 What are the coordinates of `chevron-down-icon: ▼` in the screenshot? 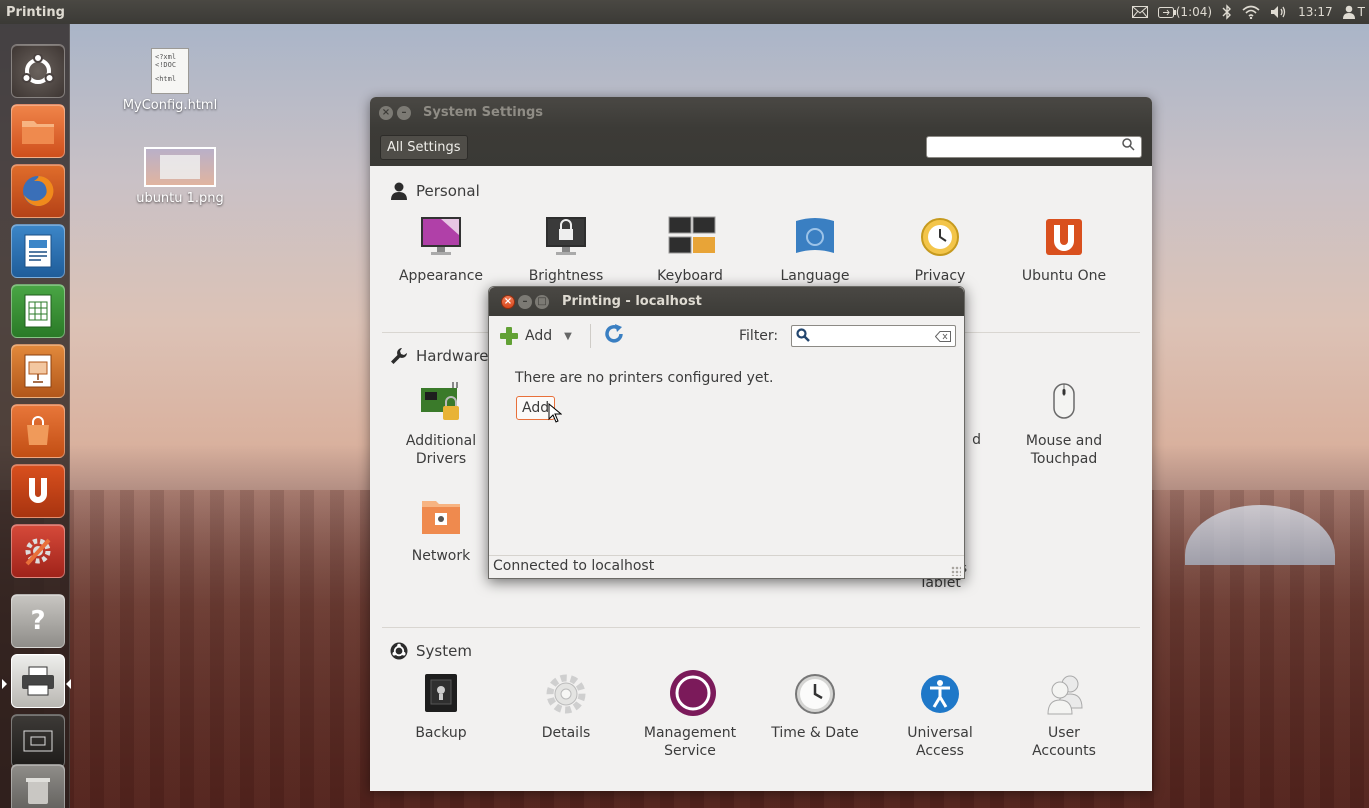 It's located at (568, 336).